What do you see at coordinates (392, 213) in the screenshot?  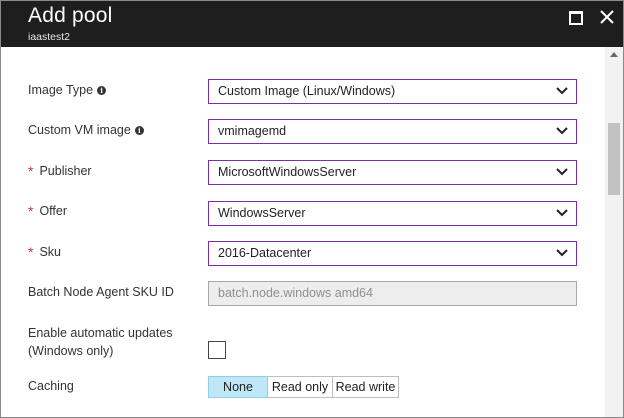 I see `offer-dropdown: WindowsServer` at bounding box center [392, 213].